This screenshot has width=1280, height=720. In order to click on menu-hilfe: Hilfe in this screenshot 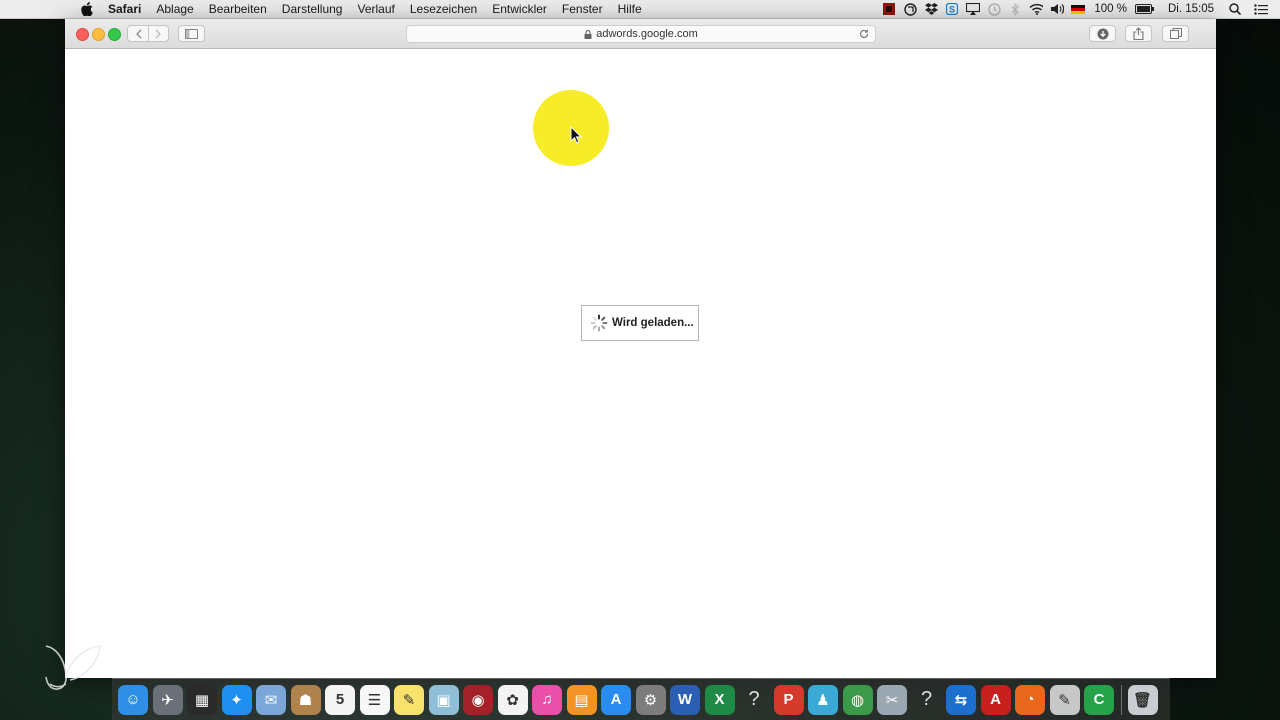, I will do `click(630, 9)`.